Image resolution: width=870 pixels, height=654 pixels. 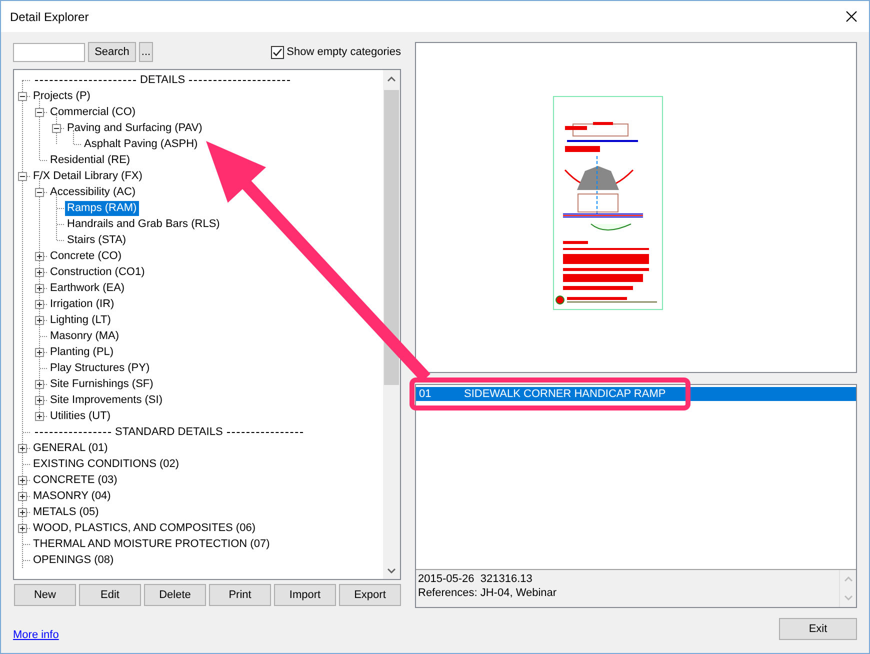 What do you see at coordinates (102, 208) in the screenshot?
I see `tree-item: Ramps (RAM)` at bounding box center [102, 208].